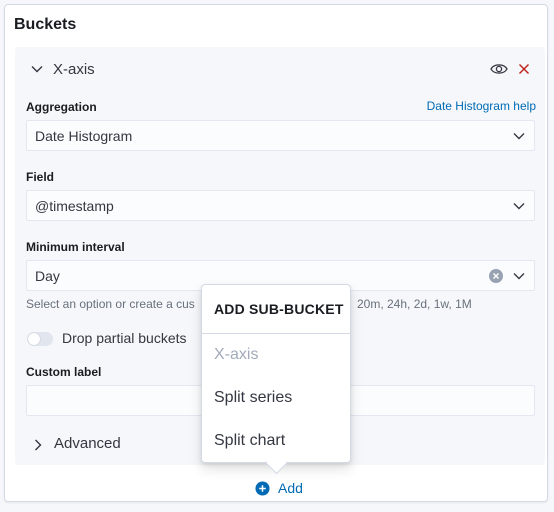 The width and height of the screenshot is (554, 512). Describe the element at coordinates (40, 177) in the screenshot. I see `field-label: Field` at that location.